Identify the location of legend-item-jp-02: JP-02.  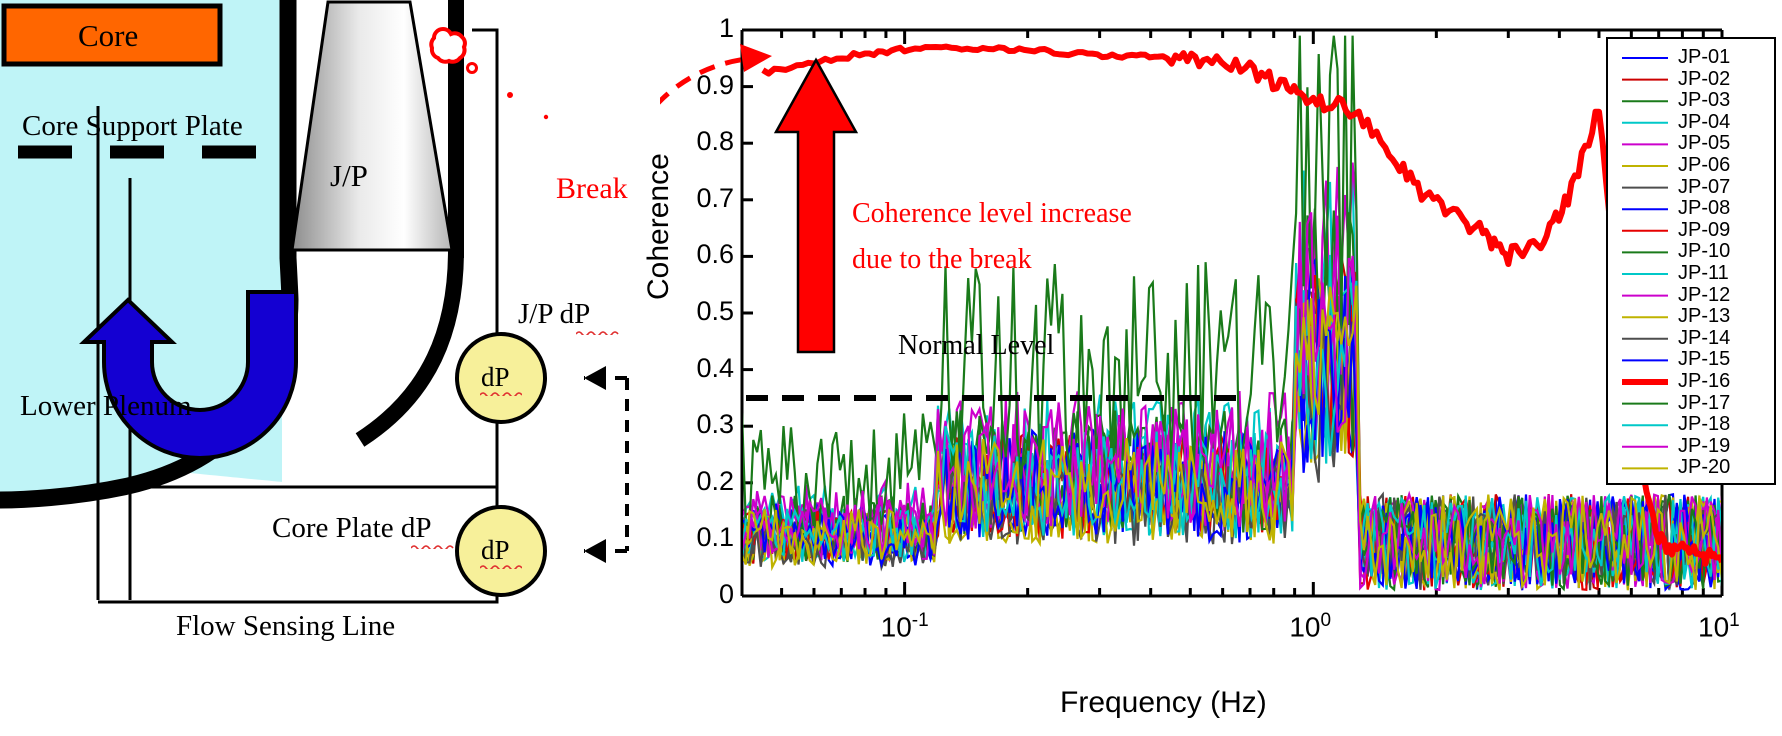
(1704, 79).